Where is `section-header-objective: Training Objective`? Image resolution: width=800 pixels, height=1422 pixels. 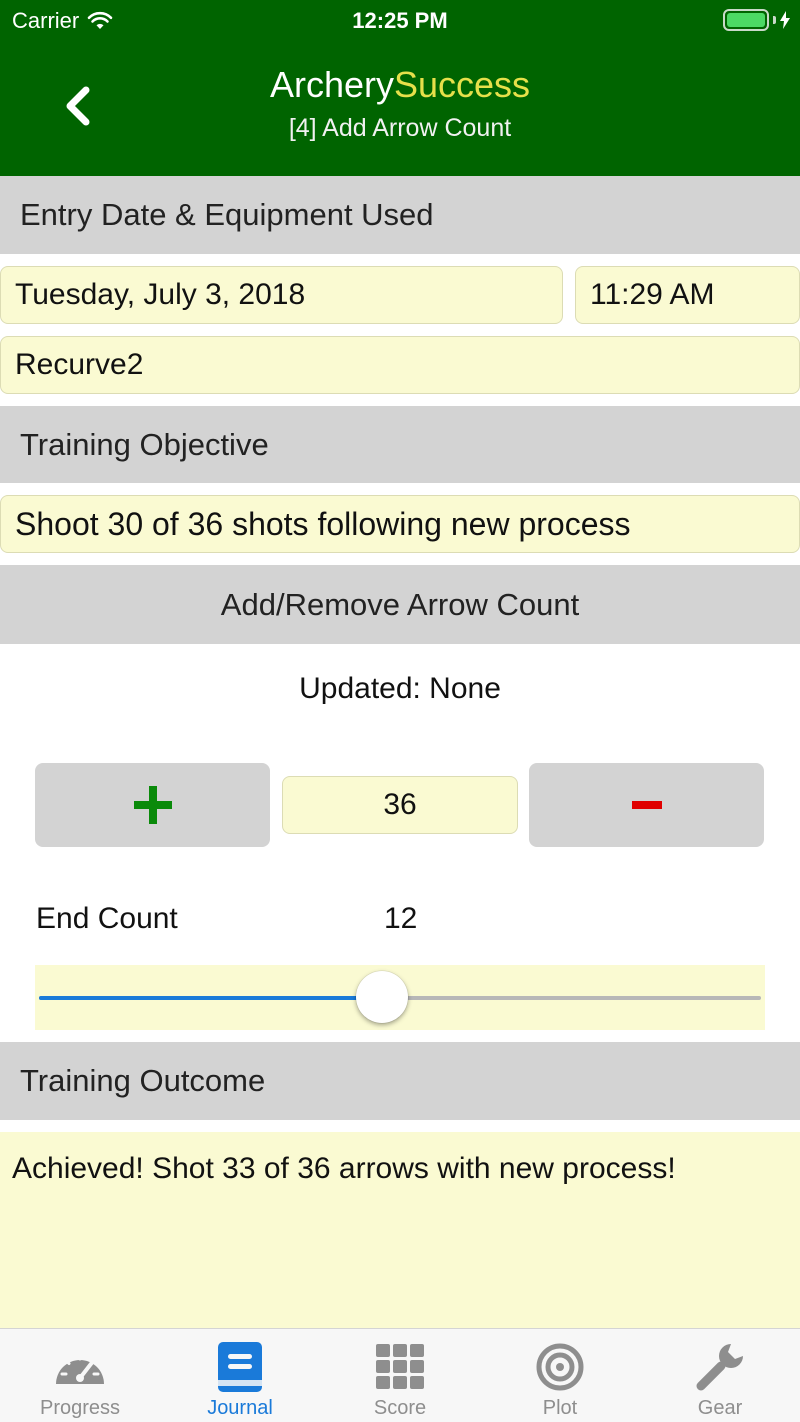 section-header-objective: Training Objective is located at coordinates (400, 444).